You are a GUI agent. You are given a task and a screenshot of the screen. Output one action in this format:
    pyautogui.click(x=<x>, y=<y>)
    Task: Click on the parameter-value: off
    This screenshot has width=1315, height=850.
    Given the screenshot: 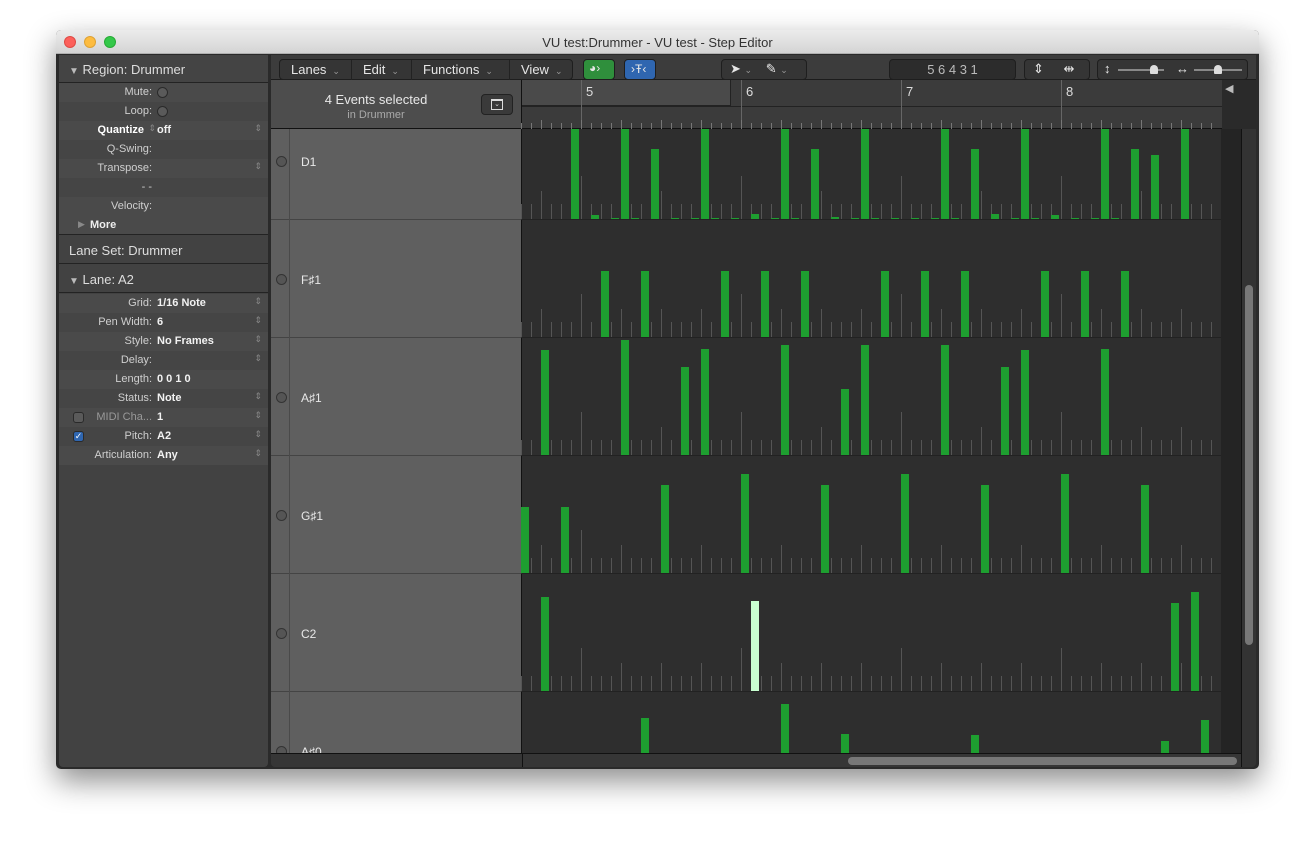 What is the action you would take?
    pyautogui.click(x=164, y=130)
    